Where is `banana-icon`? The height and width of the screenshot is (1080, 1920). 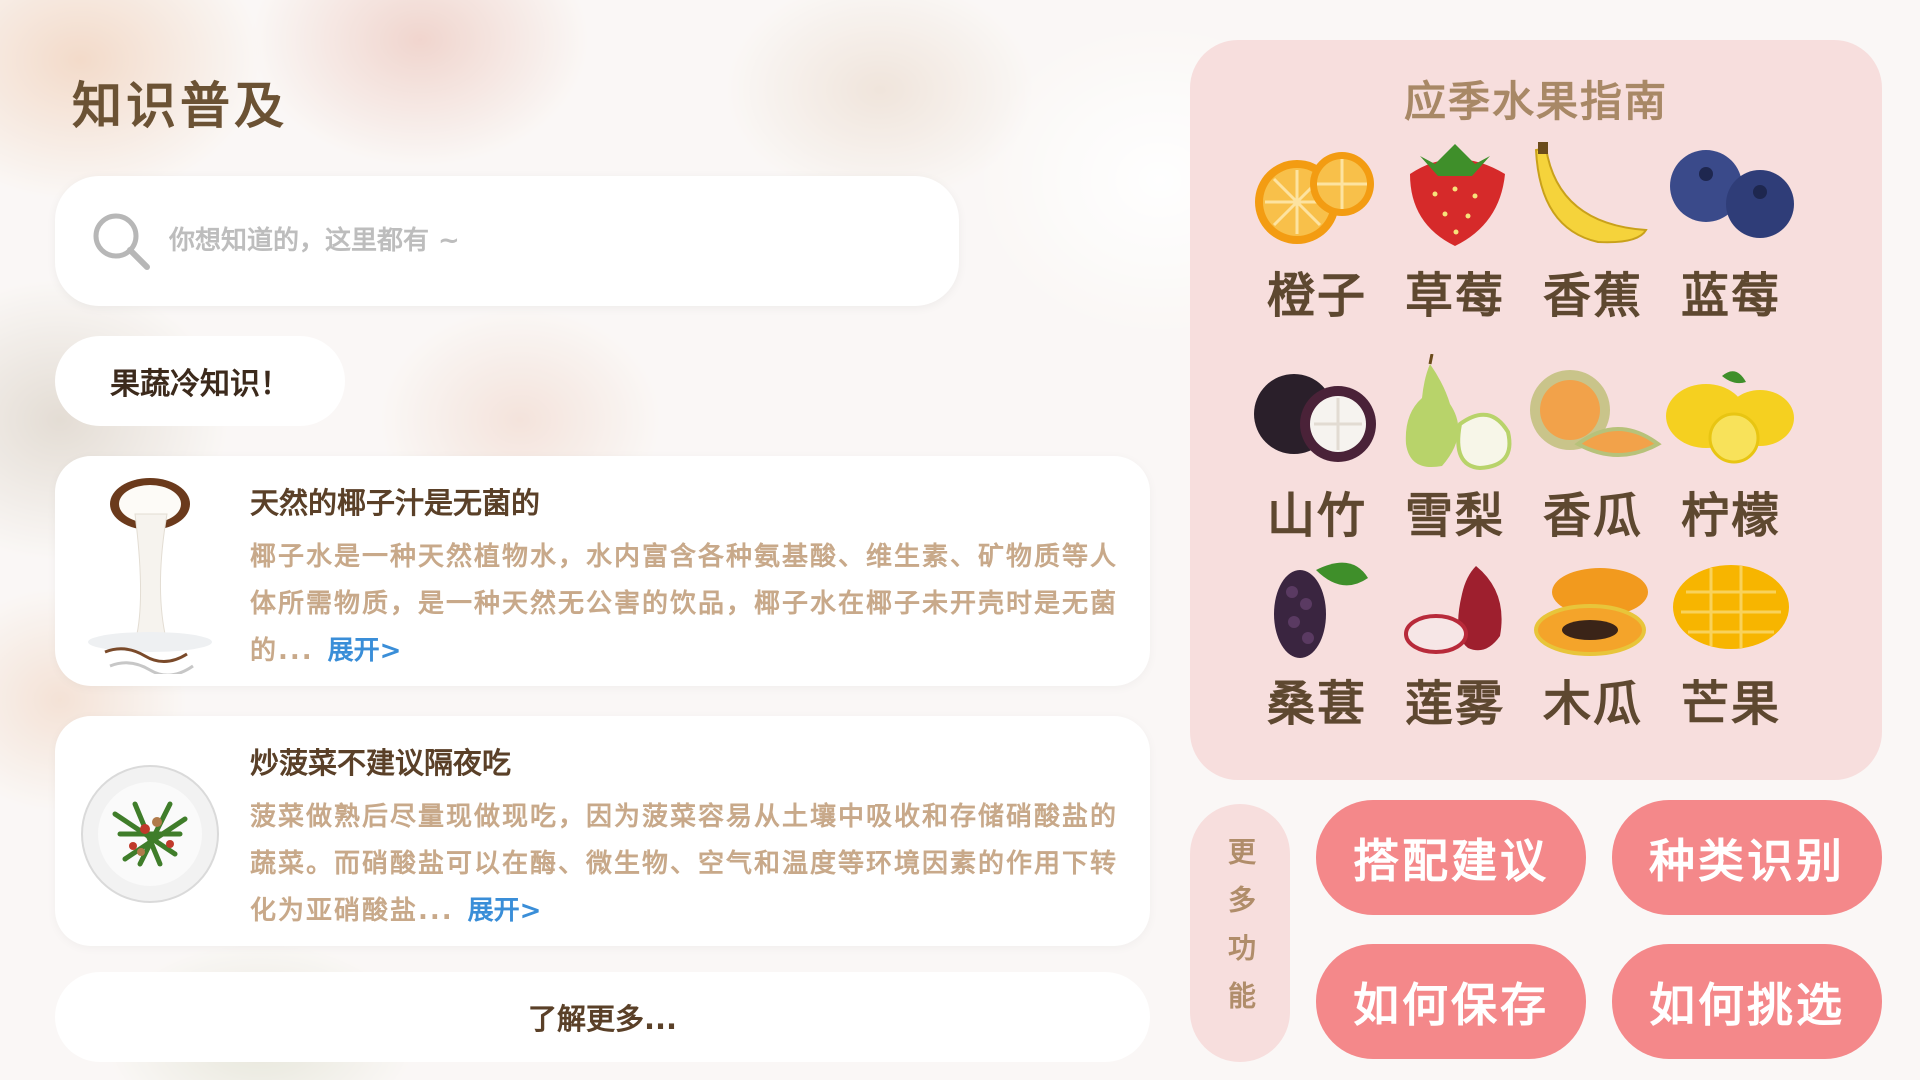
banana-icon is located at coordinates (1591, 193).